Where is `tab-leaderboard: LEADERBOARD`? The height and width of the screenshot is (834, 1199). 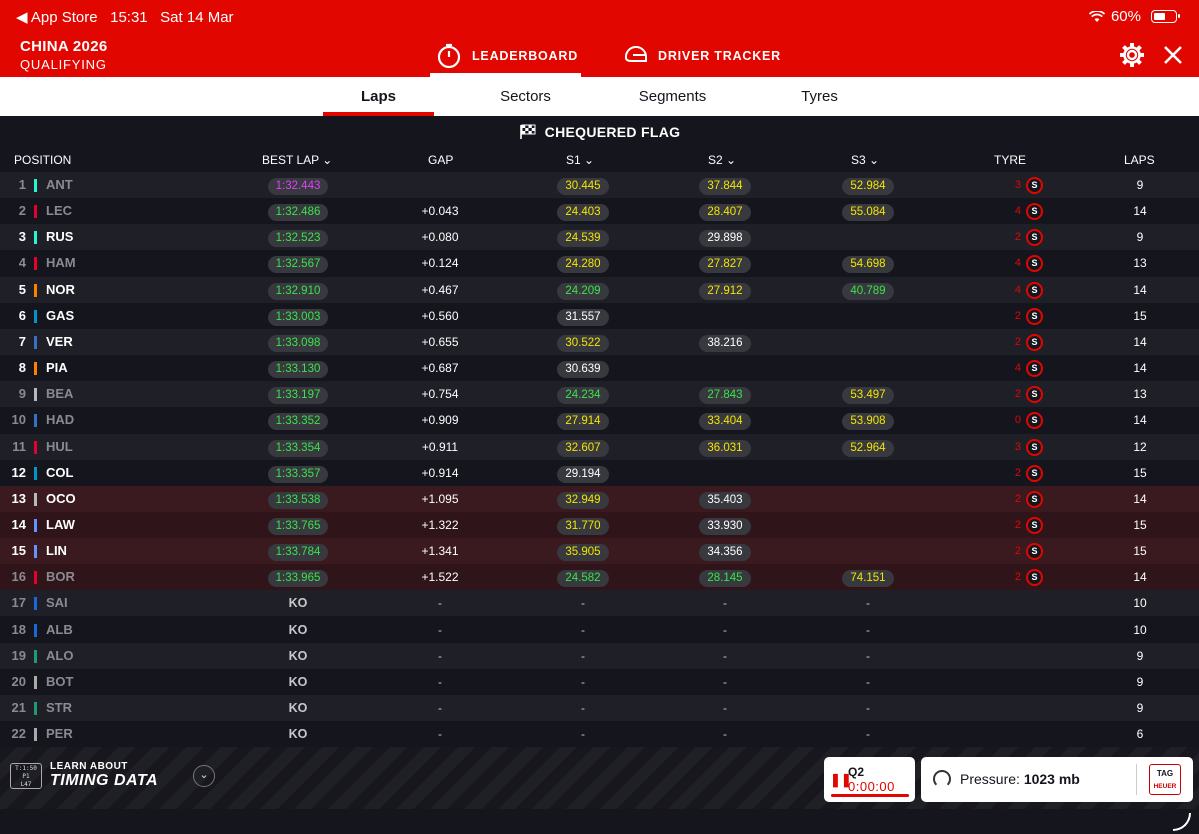
tab-leaderboard: LEADERBOARD is located at coordinates (505, 60).